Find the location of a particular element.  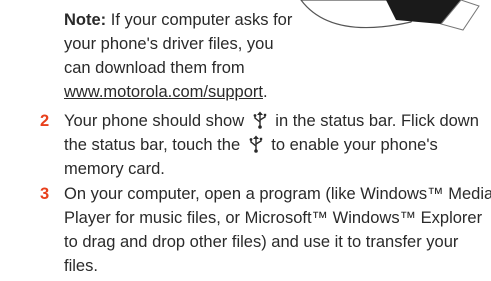

note-period: . is located at coordinates (265, 92).